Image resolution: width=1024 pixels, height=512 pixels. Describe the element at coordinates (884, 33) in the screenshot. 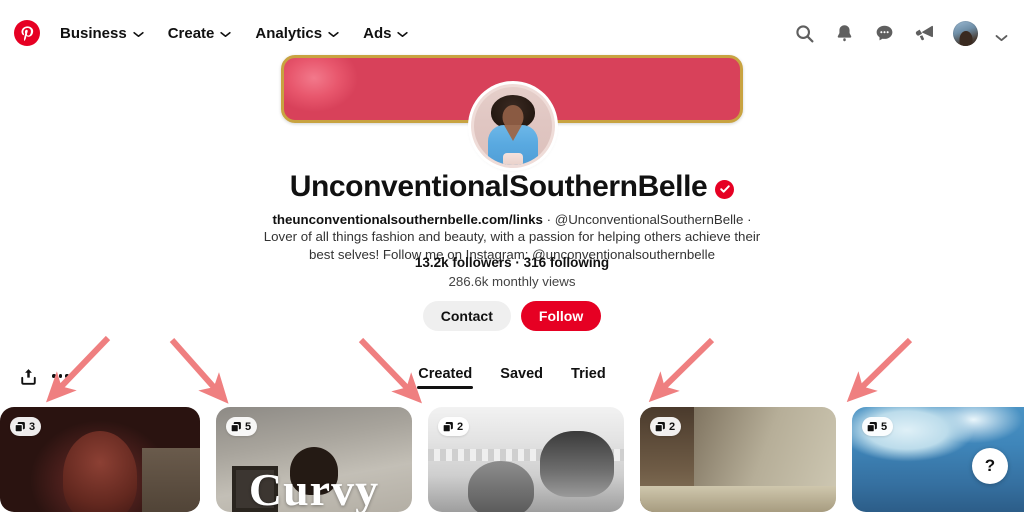

I see `message-icon` at that location.